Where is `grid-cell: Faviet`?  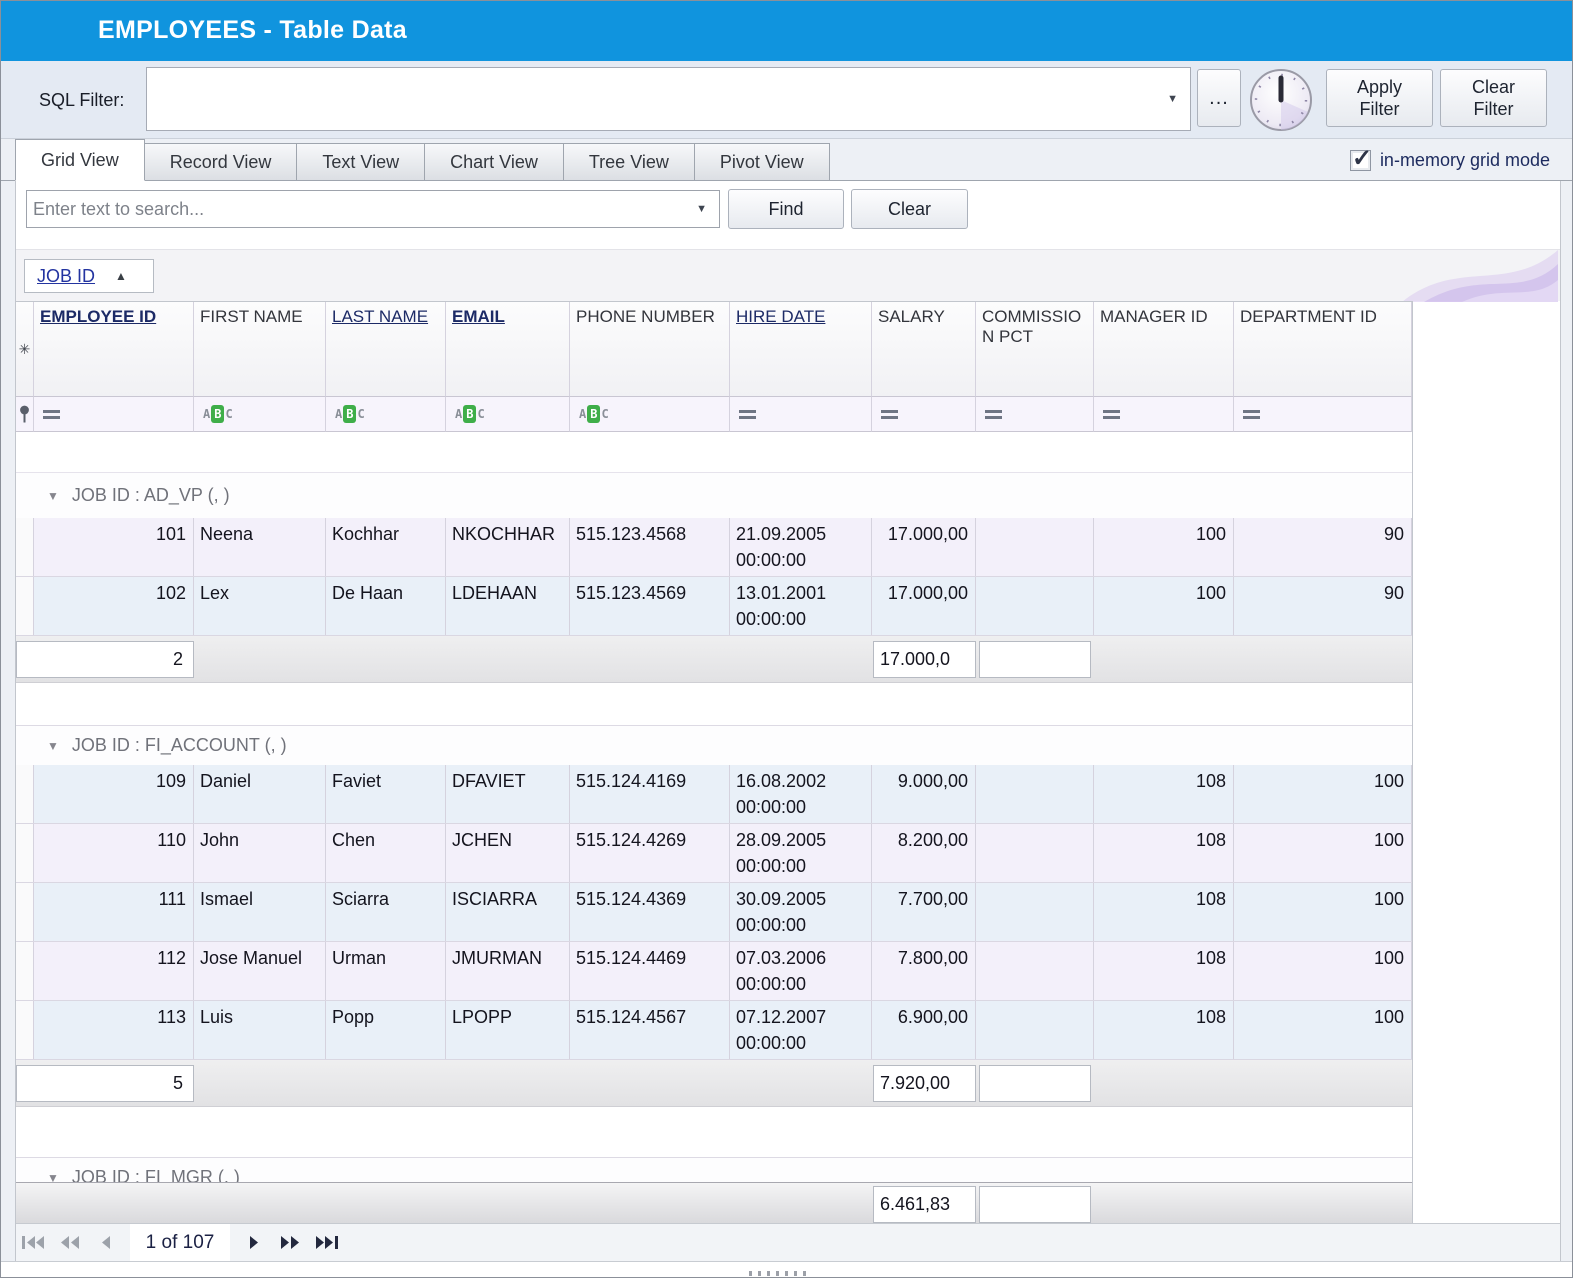
grid-cell: Faviet is located at coordinates (386, 794).